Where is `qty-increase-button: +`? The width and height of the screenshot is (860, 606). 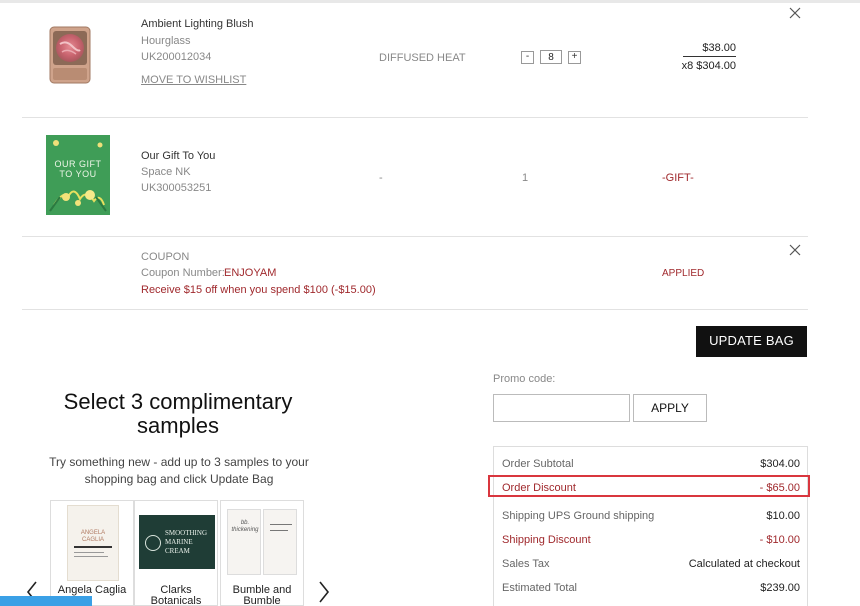
qty-increase-button: + is located at coordinates (574, 57).